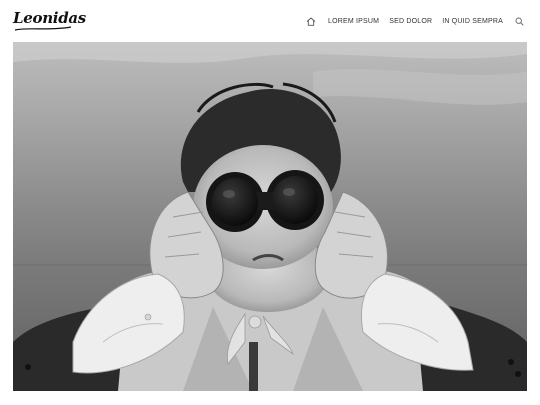 This screenshot has height=405, width=540. What do you see at coordinates (353, 21) in the screenshot?
I see `nav-item-lorem-ipsum: LOREM IPSUM` at bounding box center [353, 21].